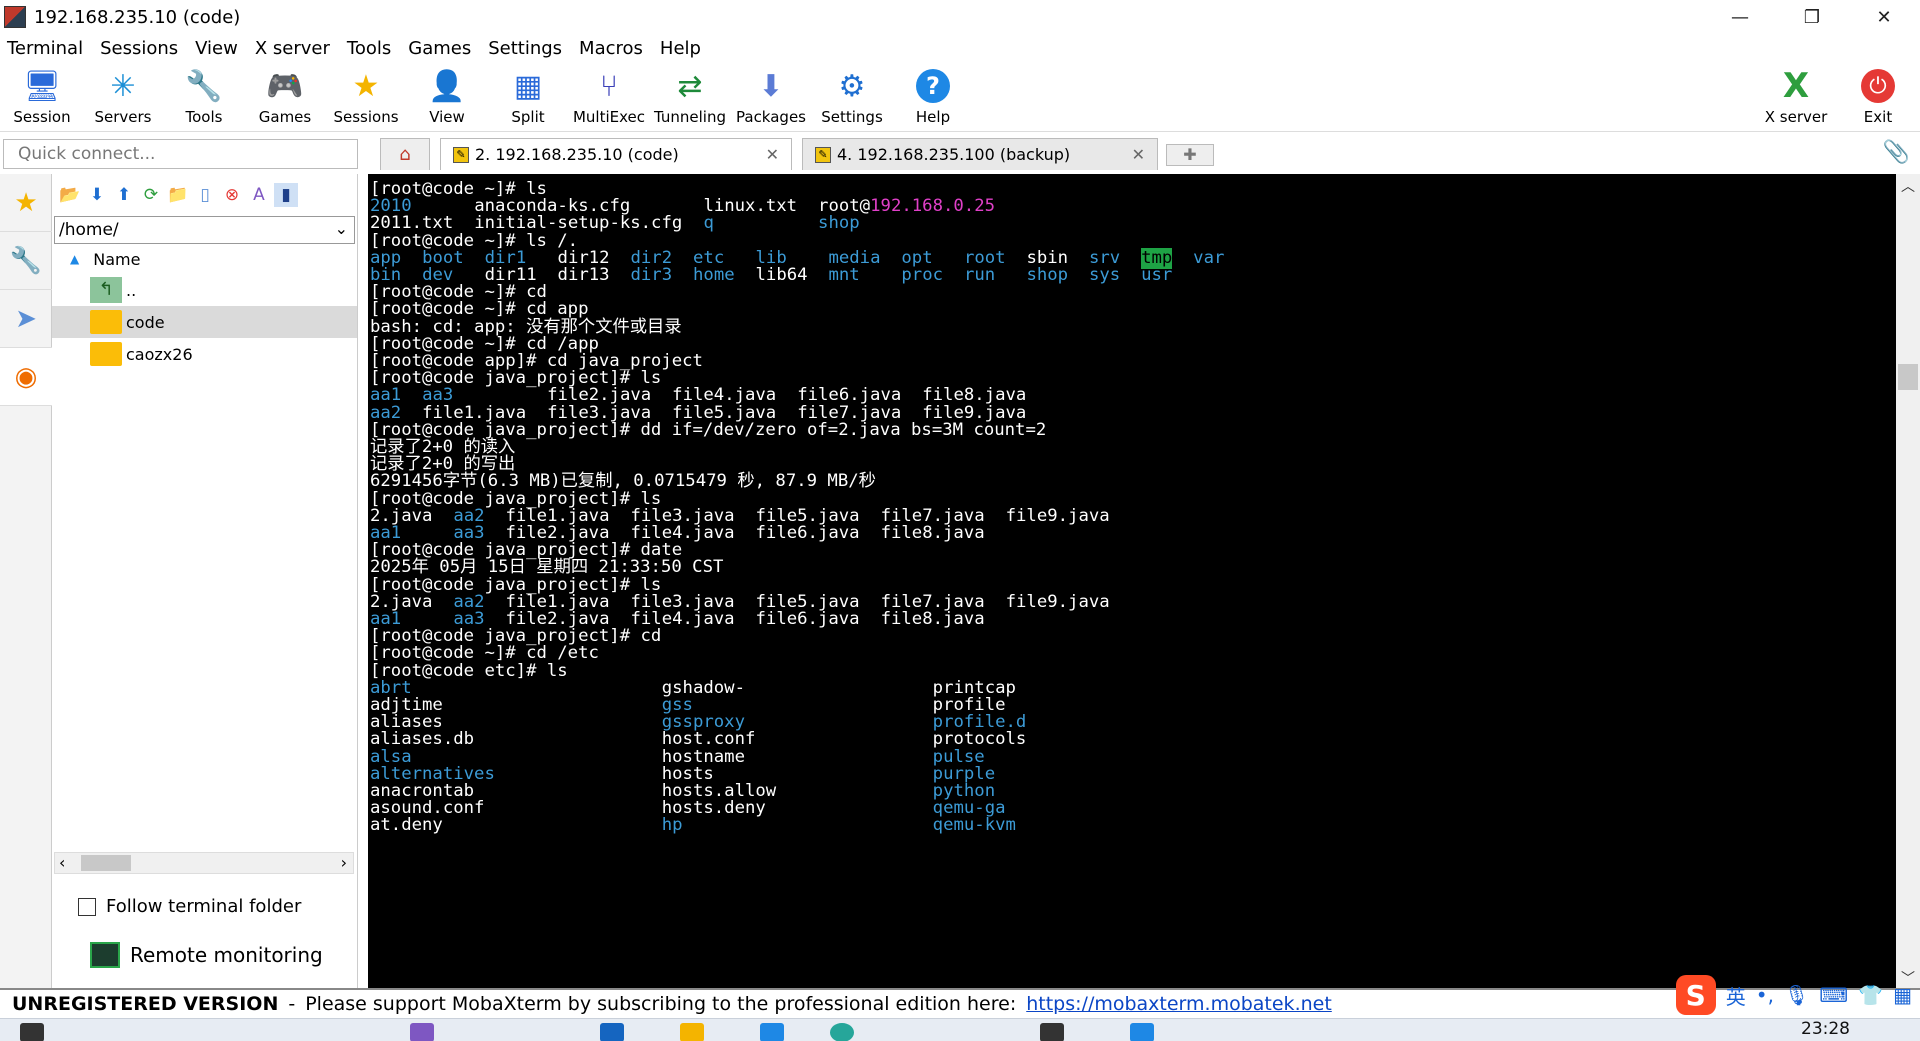  What do you see at coordinates (682, 48) in the screenshot?
I see `menu-help: Help` at bounding box center [682, 48].